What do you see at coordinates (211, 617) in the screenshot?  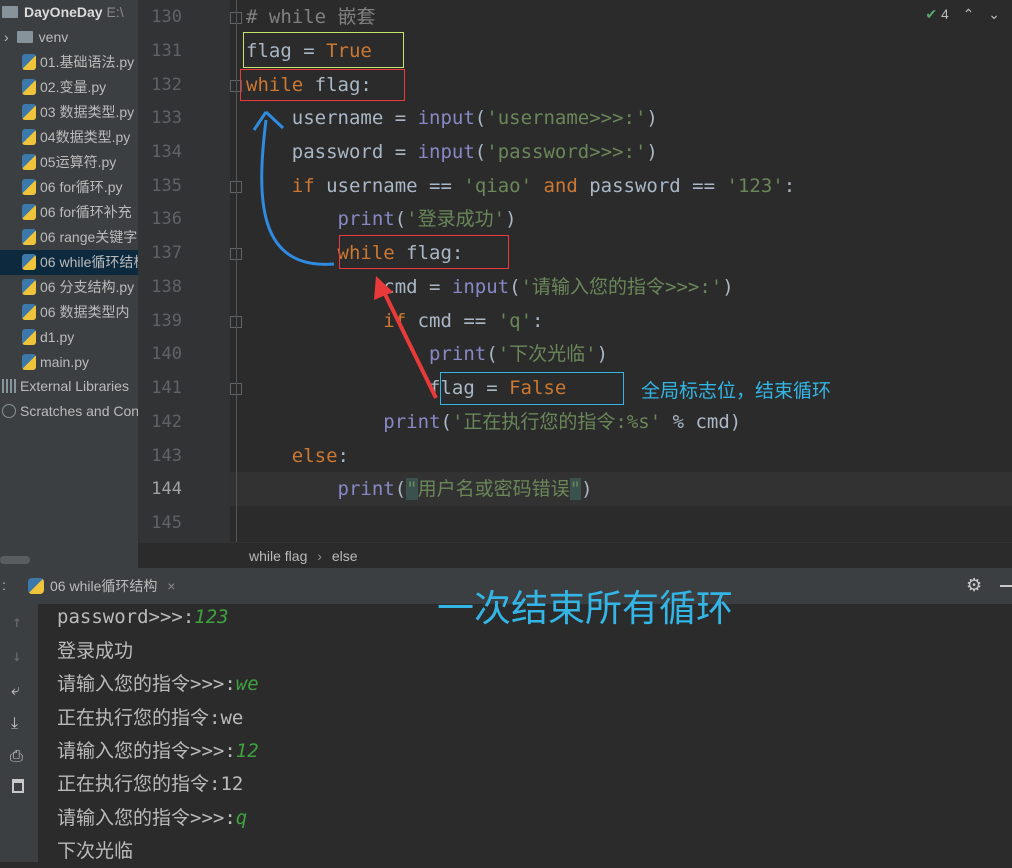 I see `console-user-input: 123` at bounding box center [211, 617].